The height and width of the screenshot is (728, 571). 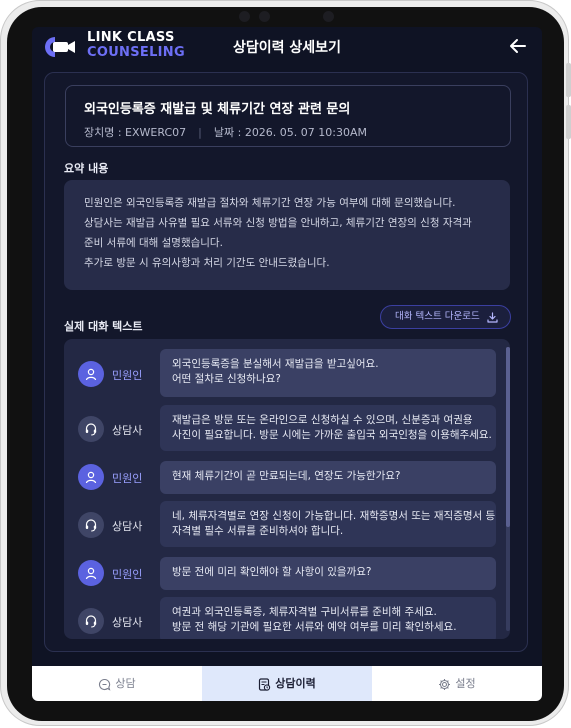 I want to click on message-bubble: 현재 체류기간이 곧 만료되는데, 연장도 가능한가요?, so click(x=328, y=477).